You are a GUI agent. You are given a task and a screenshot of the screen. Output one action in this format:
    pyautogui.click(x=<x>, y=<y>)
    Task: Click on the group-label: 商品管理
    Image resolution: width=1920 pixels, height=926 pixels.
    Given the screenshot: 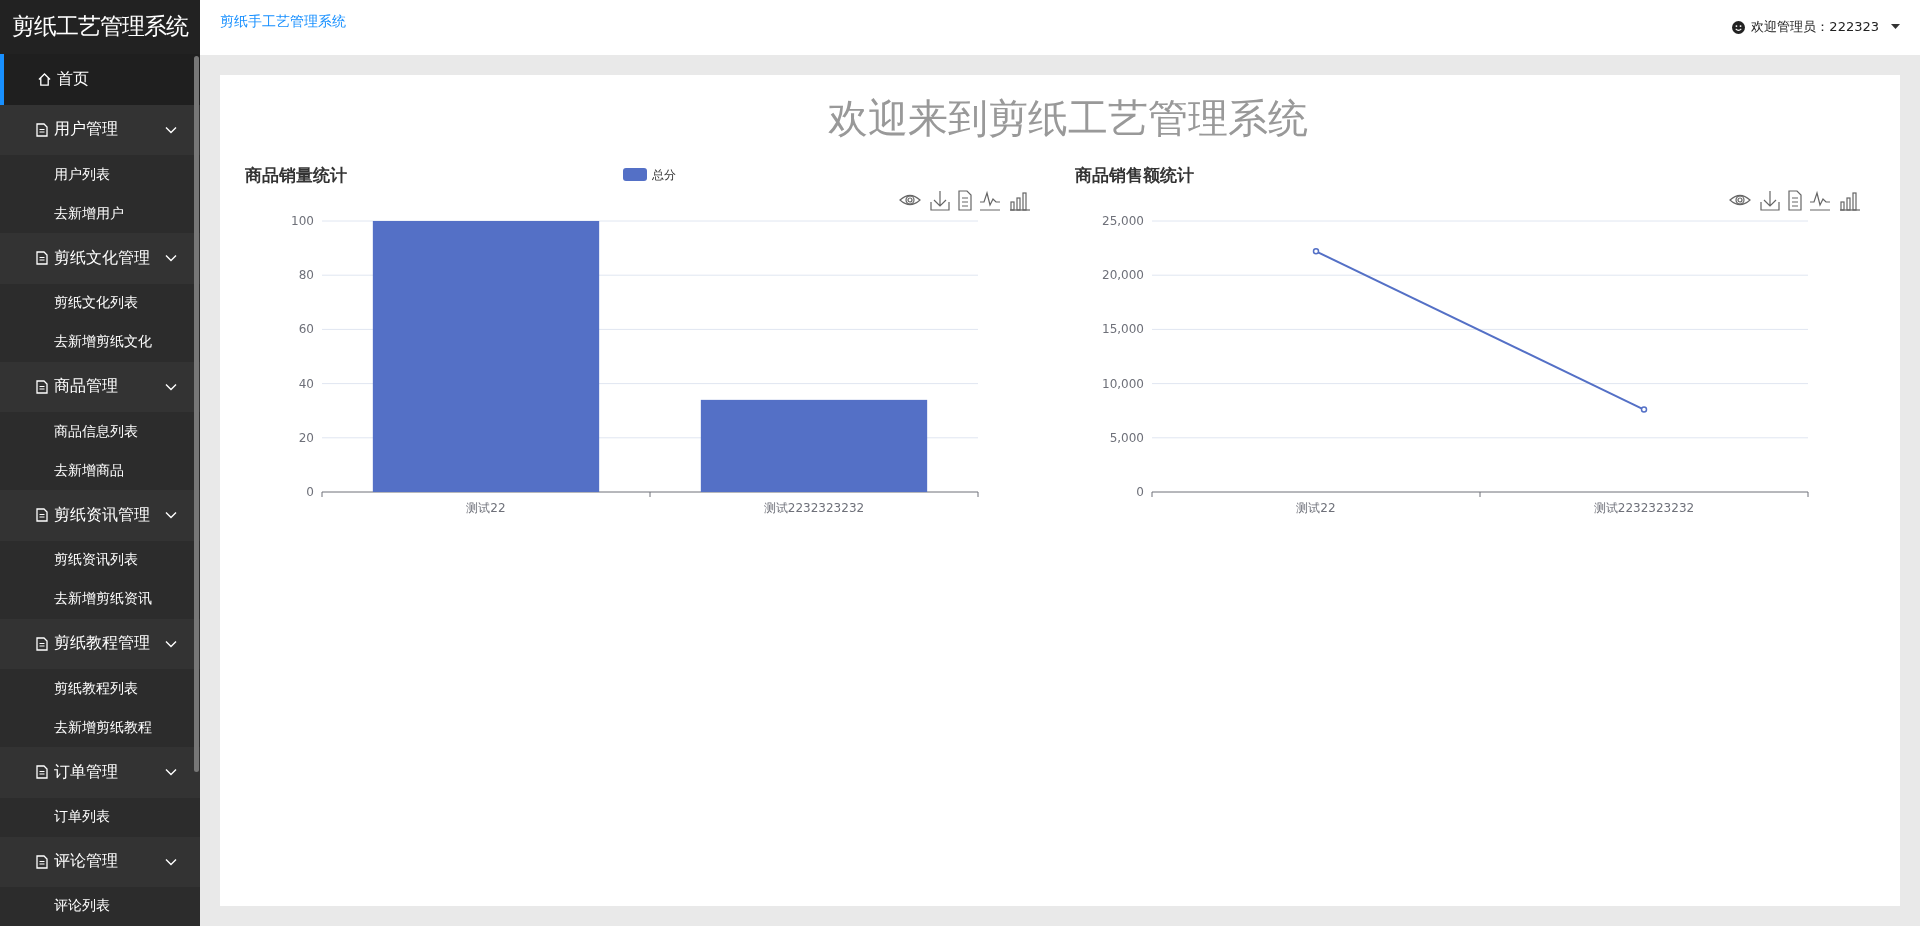 What is the action you would take?
    pyautogui.click(x=86, y=387)
    